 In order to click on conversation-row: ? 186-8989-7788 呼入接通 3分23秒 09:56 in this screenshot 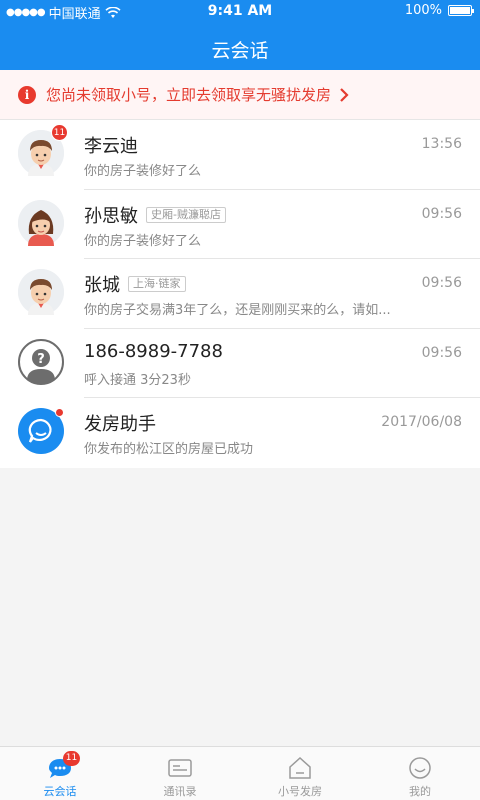, I will do `click(240, 363)`.